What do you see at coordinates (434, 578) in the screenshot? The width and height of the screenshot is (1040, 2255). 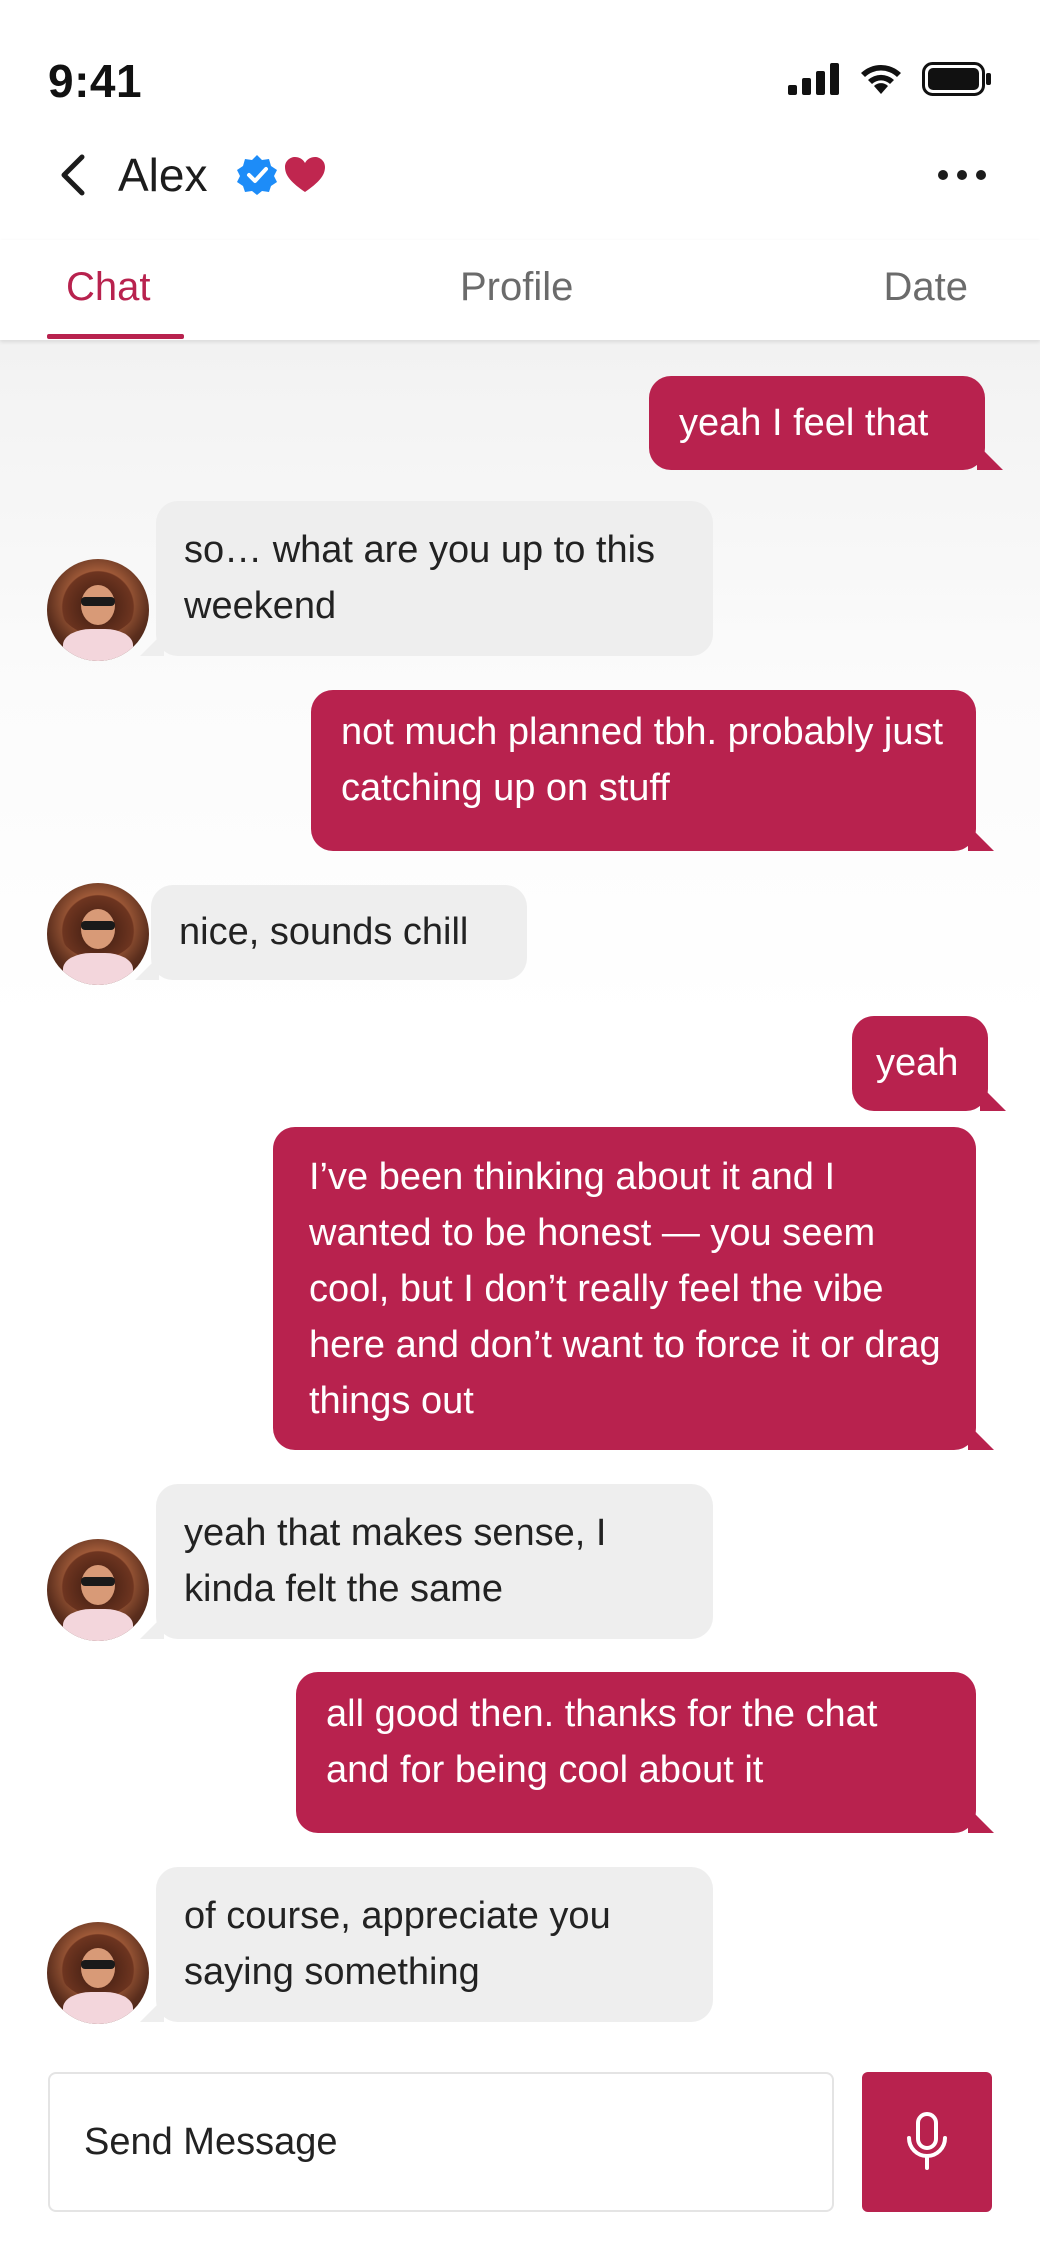 I see `message-incoming: so… what are you up to this weekend` at bounding box center [434, 578].